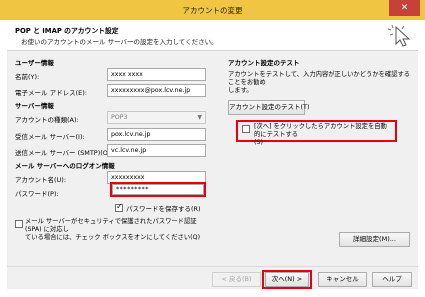  I want to click on password-field: *********, so click(158, 189).